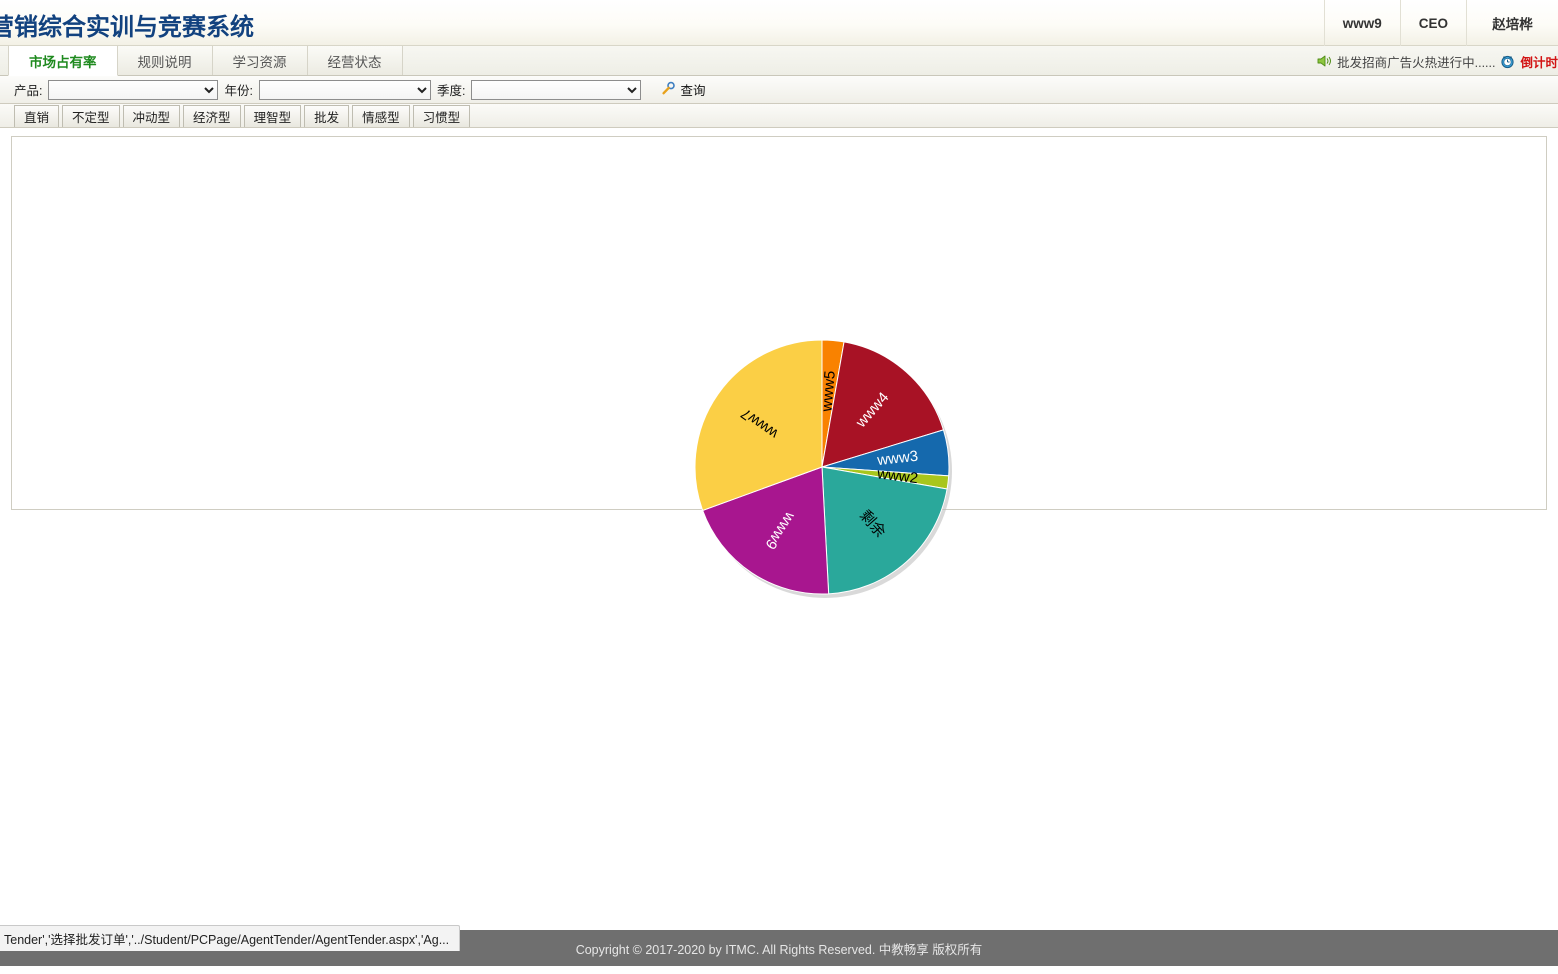  I want to click on pie-slice-label-www5: www5, so click(828, 391).